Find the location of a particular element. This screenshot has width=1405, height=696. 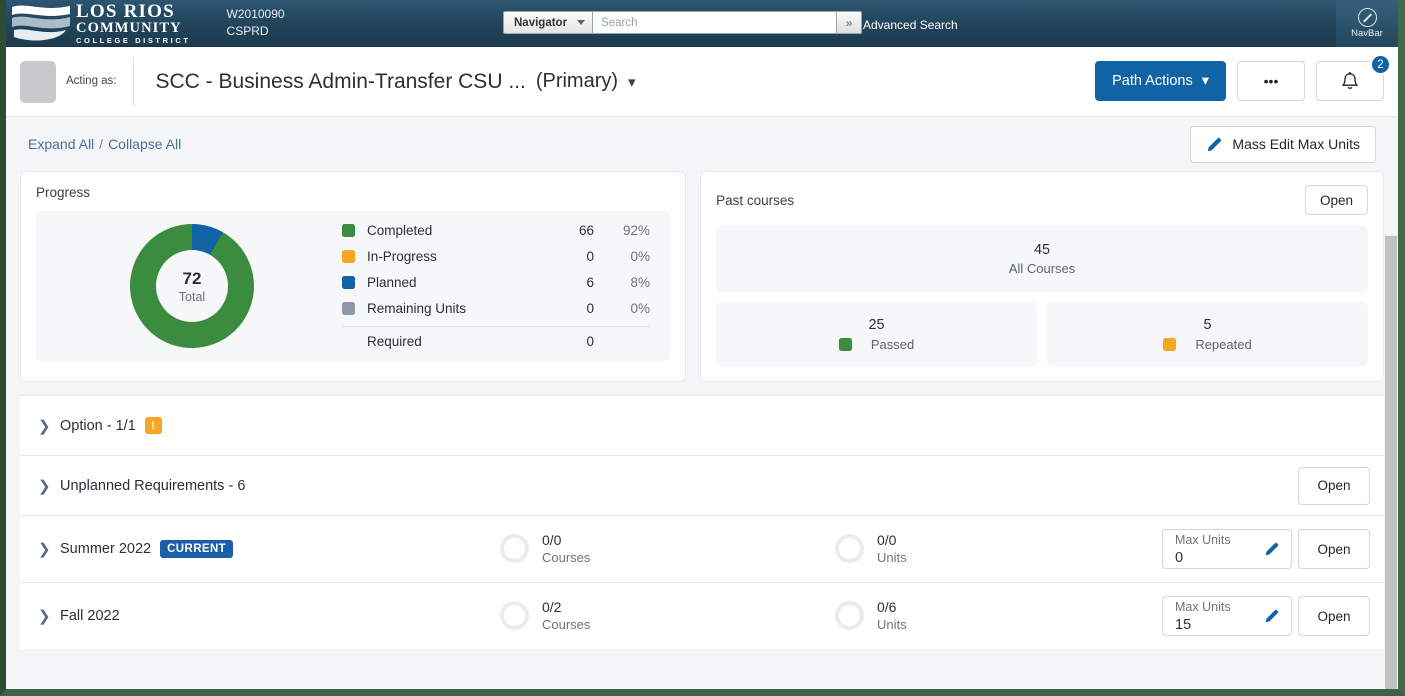

mass-edit-max-units-button: Mass Edit Max Units is located at coordinates (1283, 144).